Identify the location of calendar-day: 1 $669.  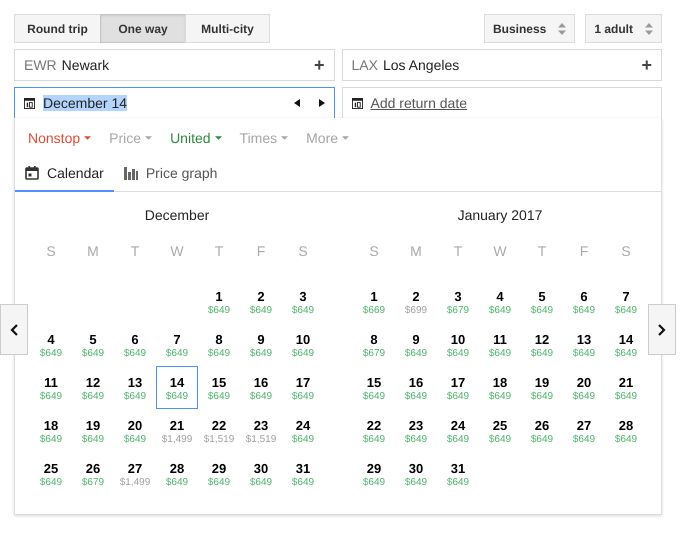
(374, 301).